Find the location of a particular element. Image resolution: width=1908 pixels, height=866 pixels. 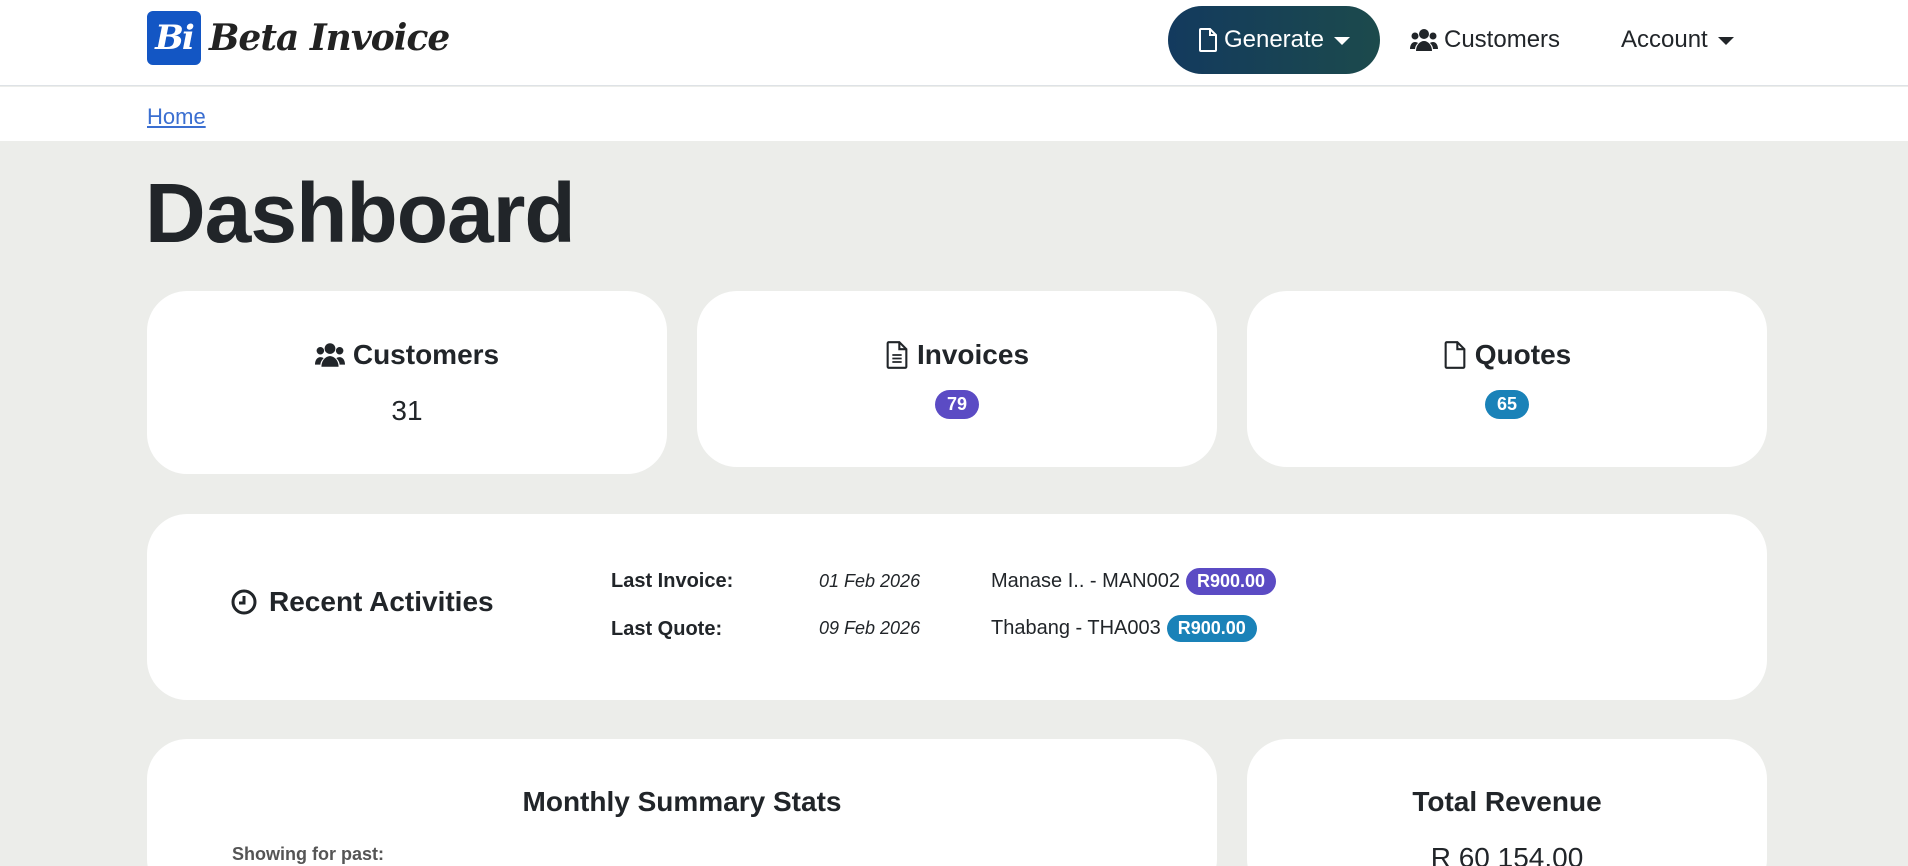

total-revenue-title: Total Revenue is located at coordinates (1507, 801).